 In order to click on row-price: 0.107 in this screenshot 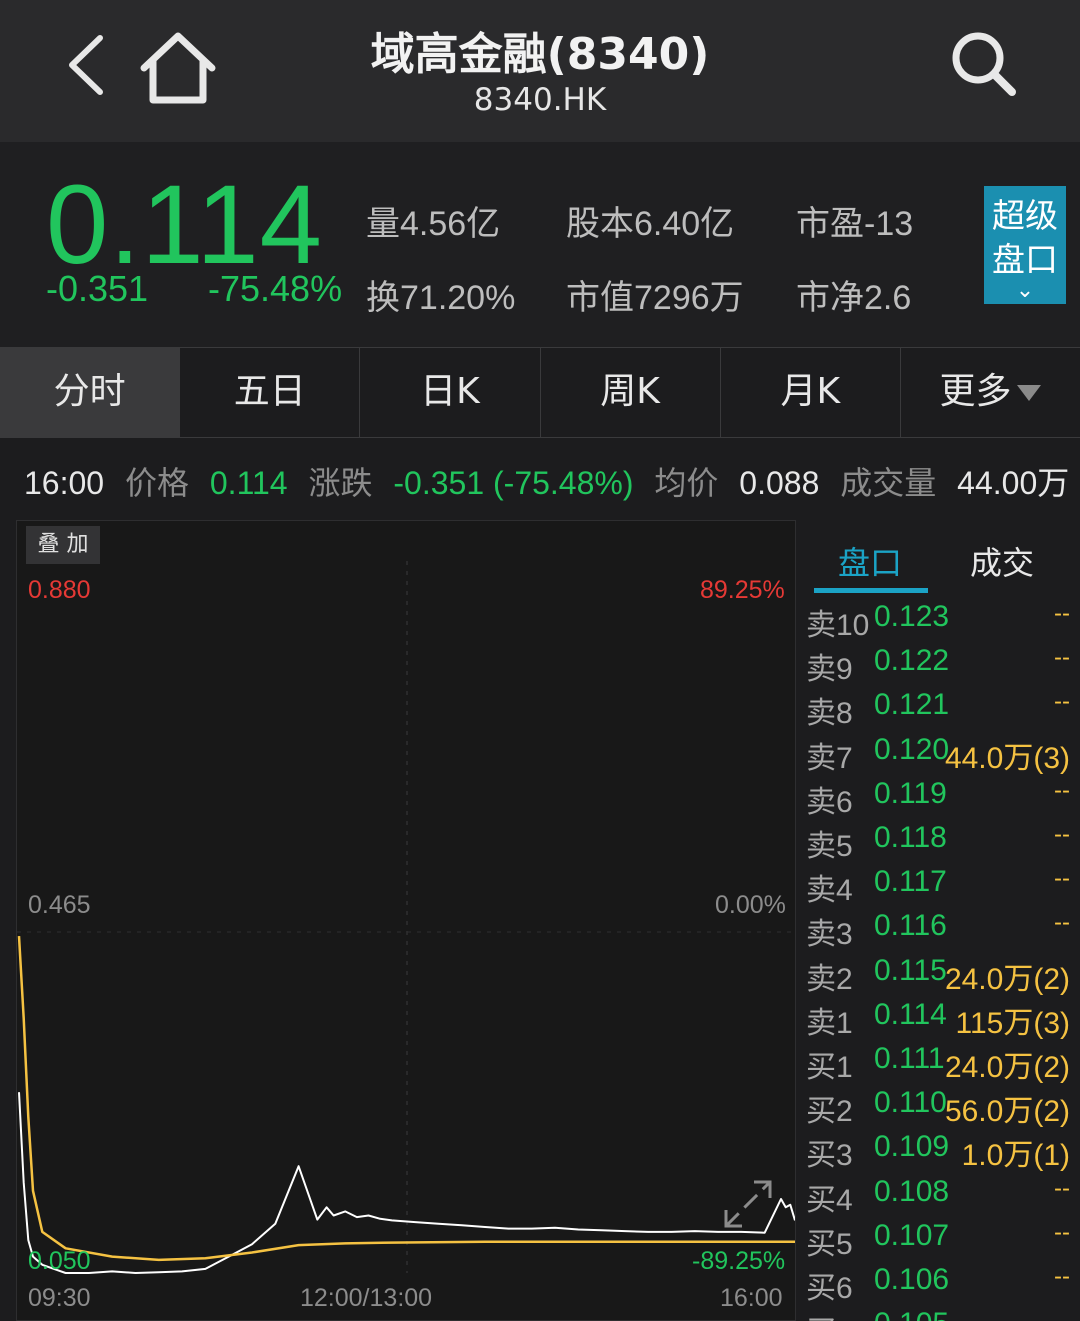, I will do `click(912, 1235)`.